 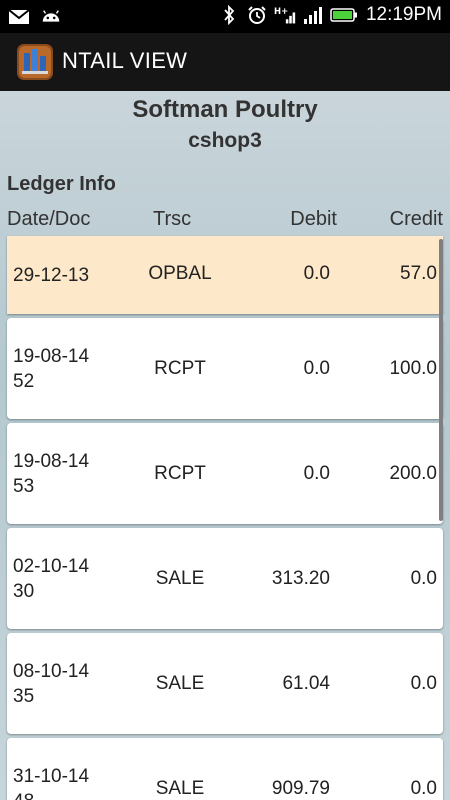 What do you see at coordinates (35, 62) in the screenshot?
I see `app-logo-icon` at bounding box center [35, 62].